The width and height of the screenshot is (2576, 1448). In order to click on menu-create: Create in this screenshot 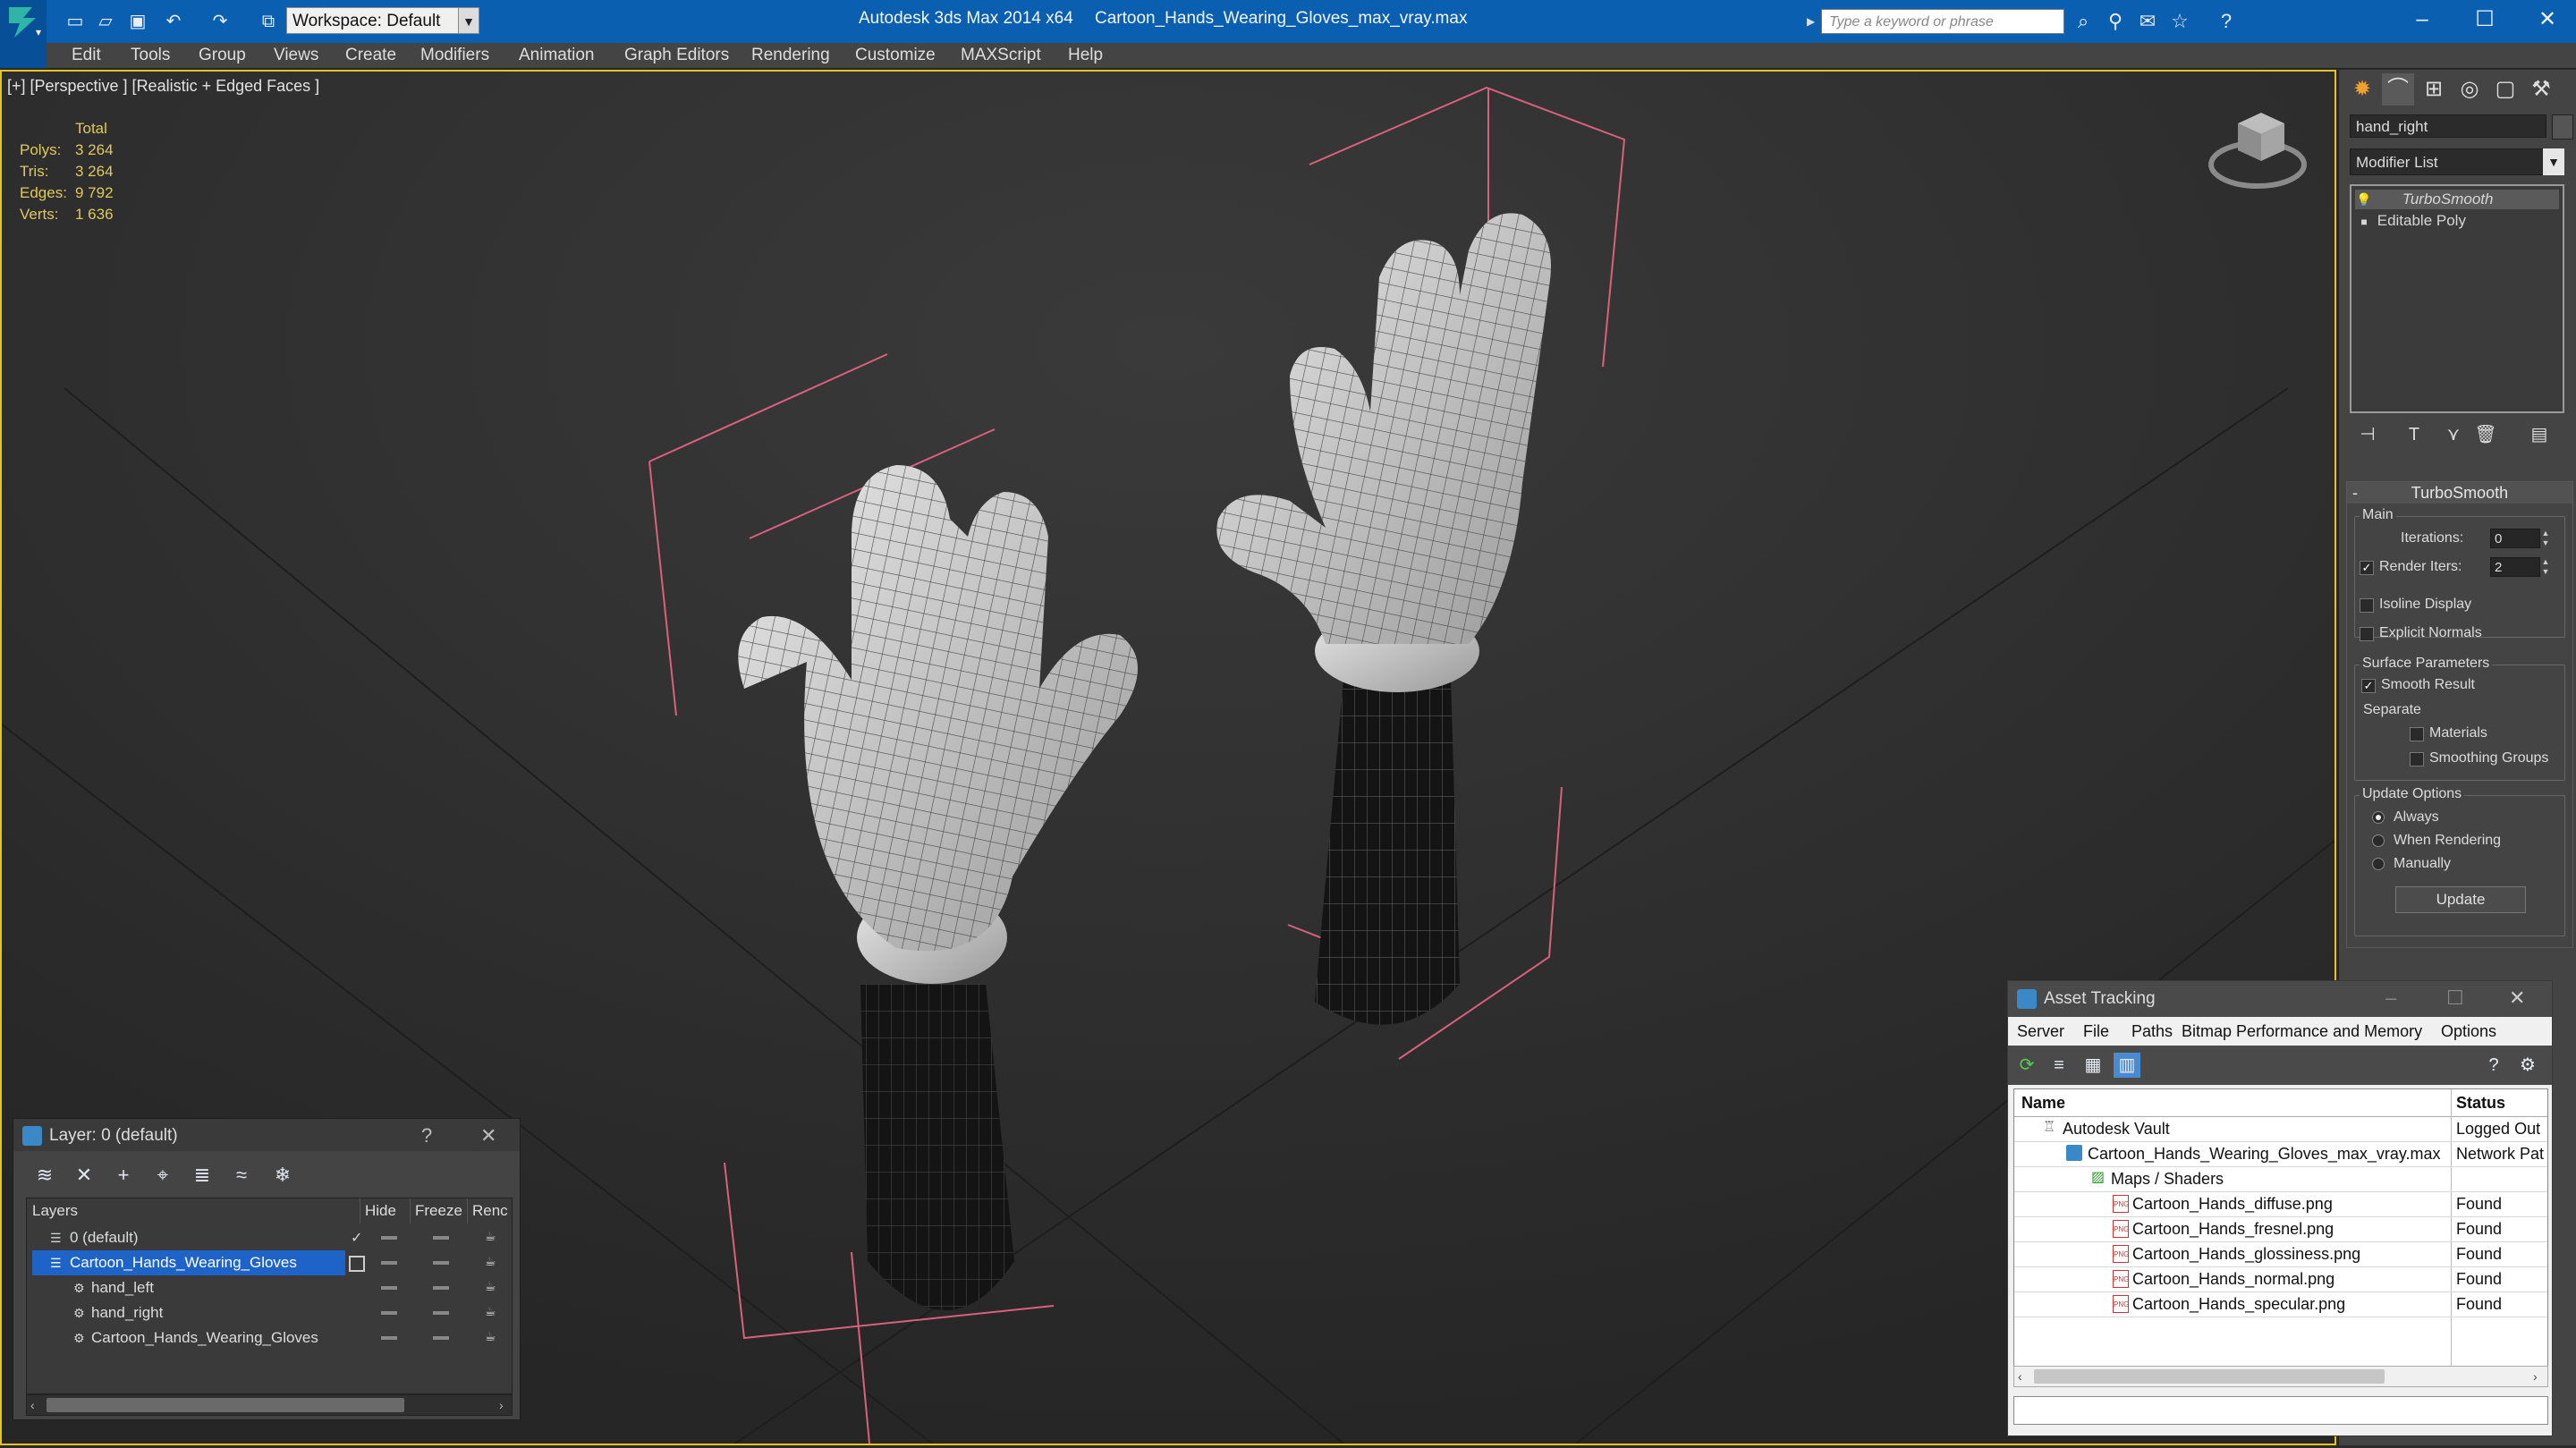, I will do `click(370, 55)`.